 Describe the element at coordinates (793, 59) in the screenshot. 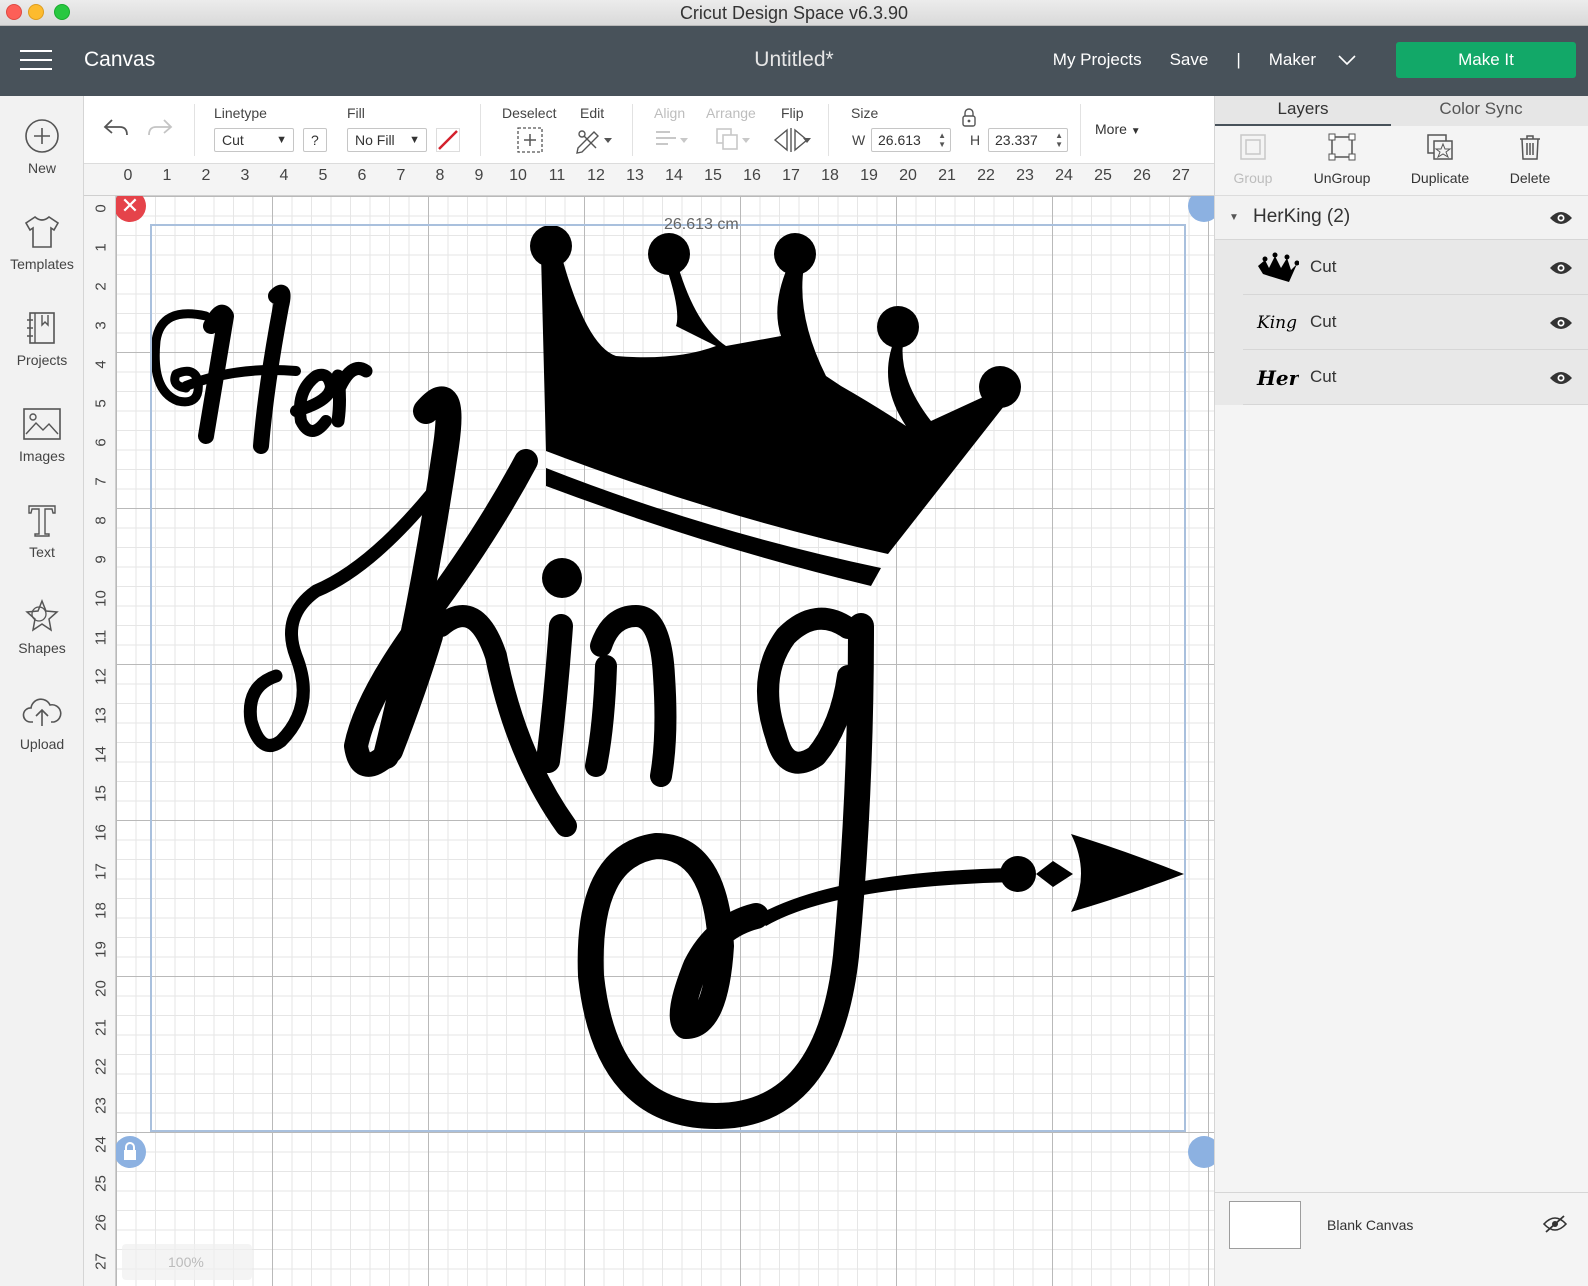

I see `document-title: Untitled*` at that location.